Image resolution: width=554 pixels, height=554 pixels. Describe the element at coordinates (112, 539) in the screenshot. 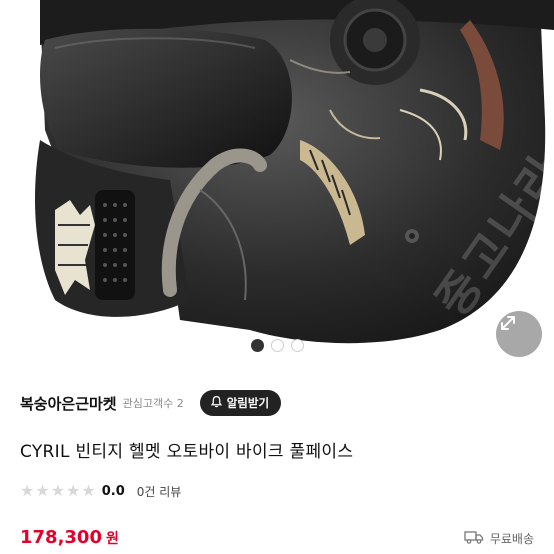

I see `price-currency: 원` at that location.